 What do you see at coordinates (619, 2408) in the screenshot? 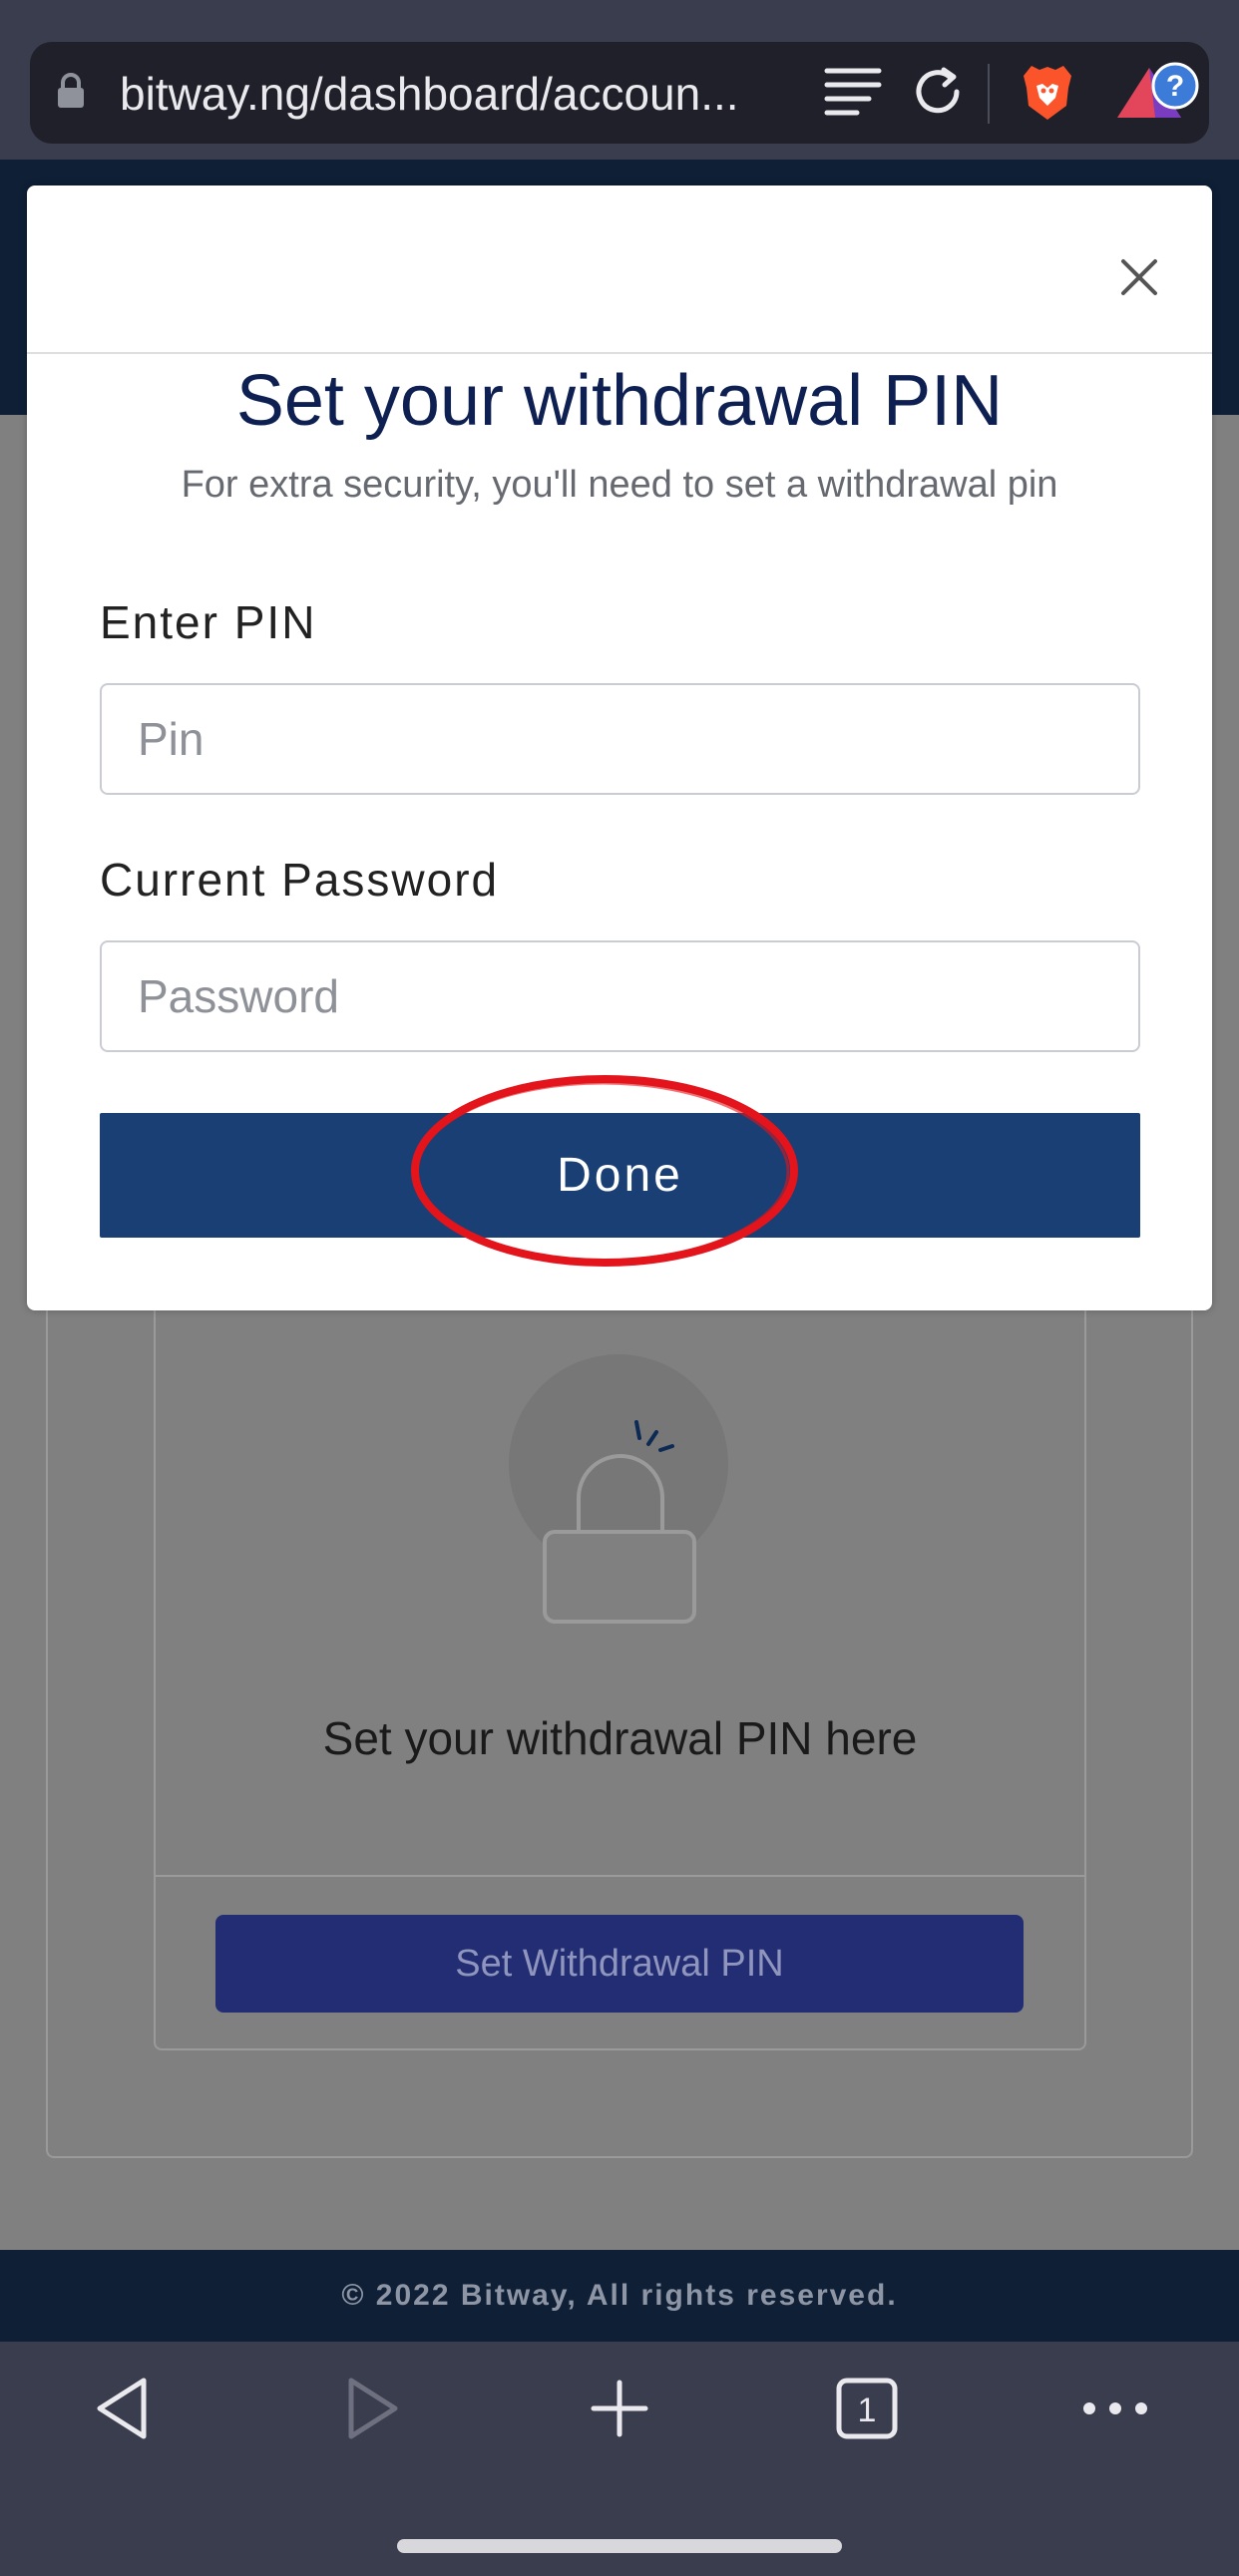
I see `new-tab-icon` at bounding box center [619, 2408].